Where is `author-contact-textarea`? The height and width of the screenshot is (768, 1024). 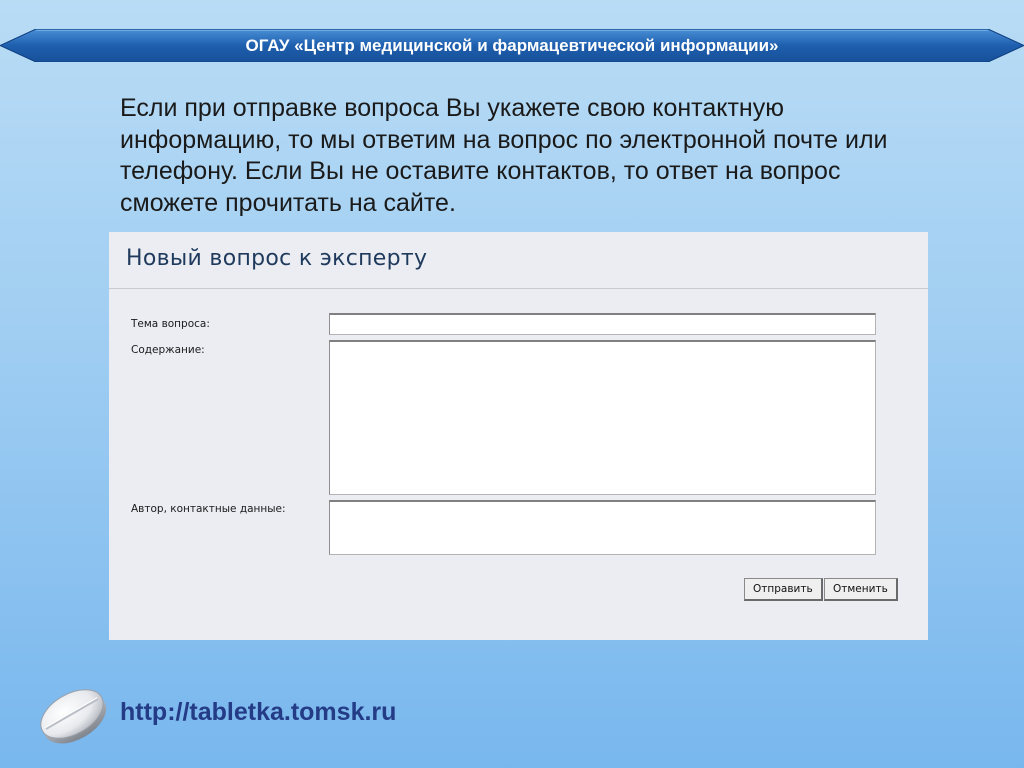 author-contact-textarea is located at coordinates (602, 527).